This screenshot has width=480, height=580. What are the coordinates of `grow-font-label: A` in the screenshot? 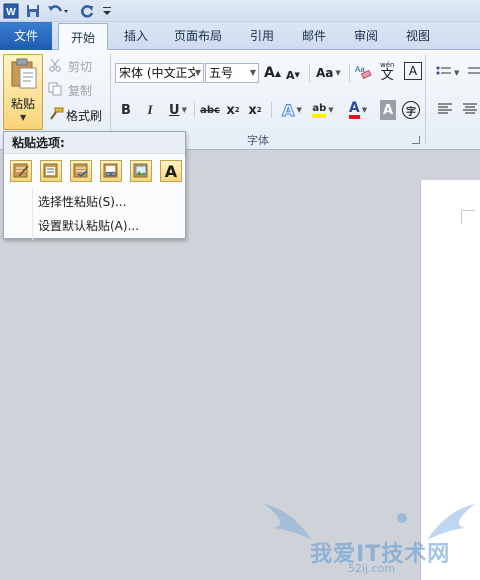 It's located at (269, 73).